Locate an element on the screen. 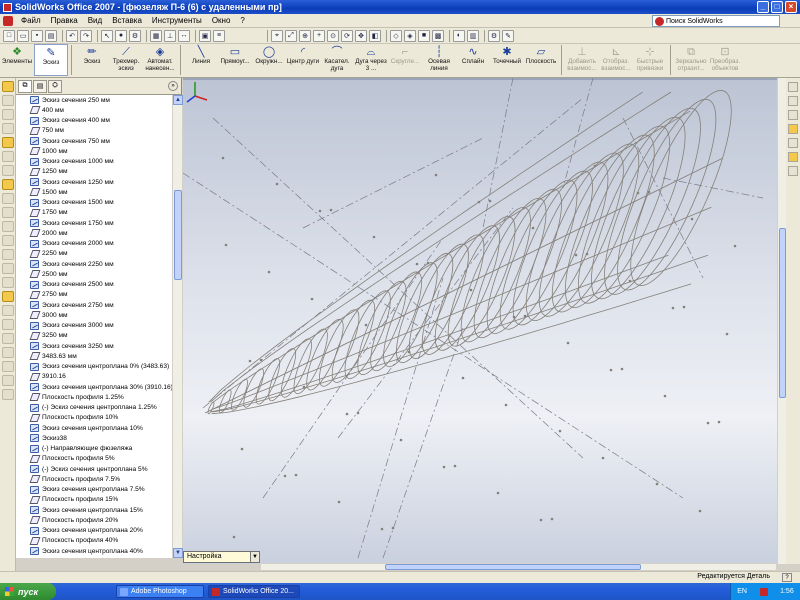 This screenshot has width=800, height=600. tree-item: Плоскость профиля 40% is located at coordinates (101, 541).